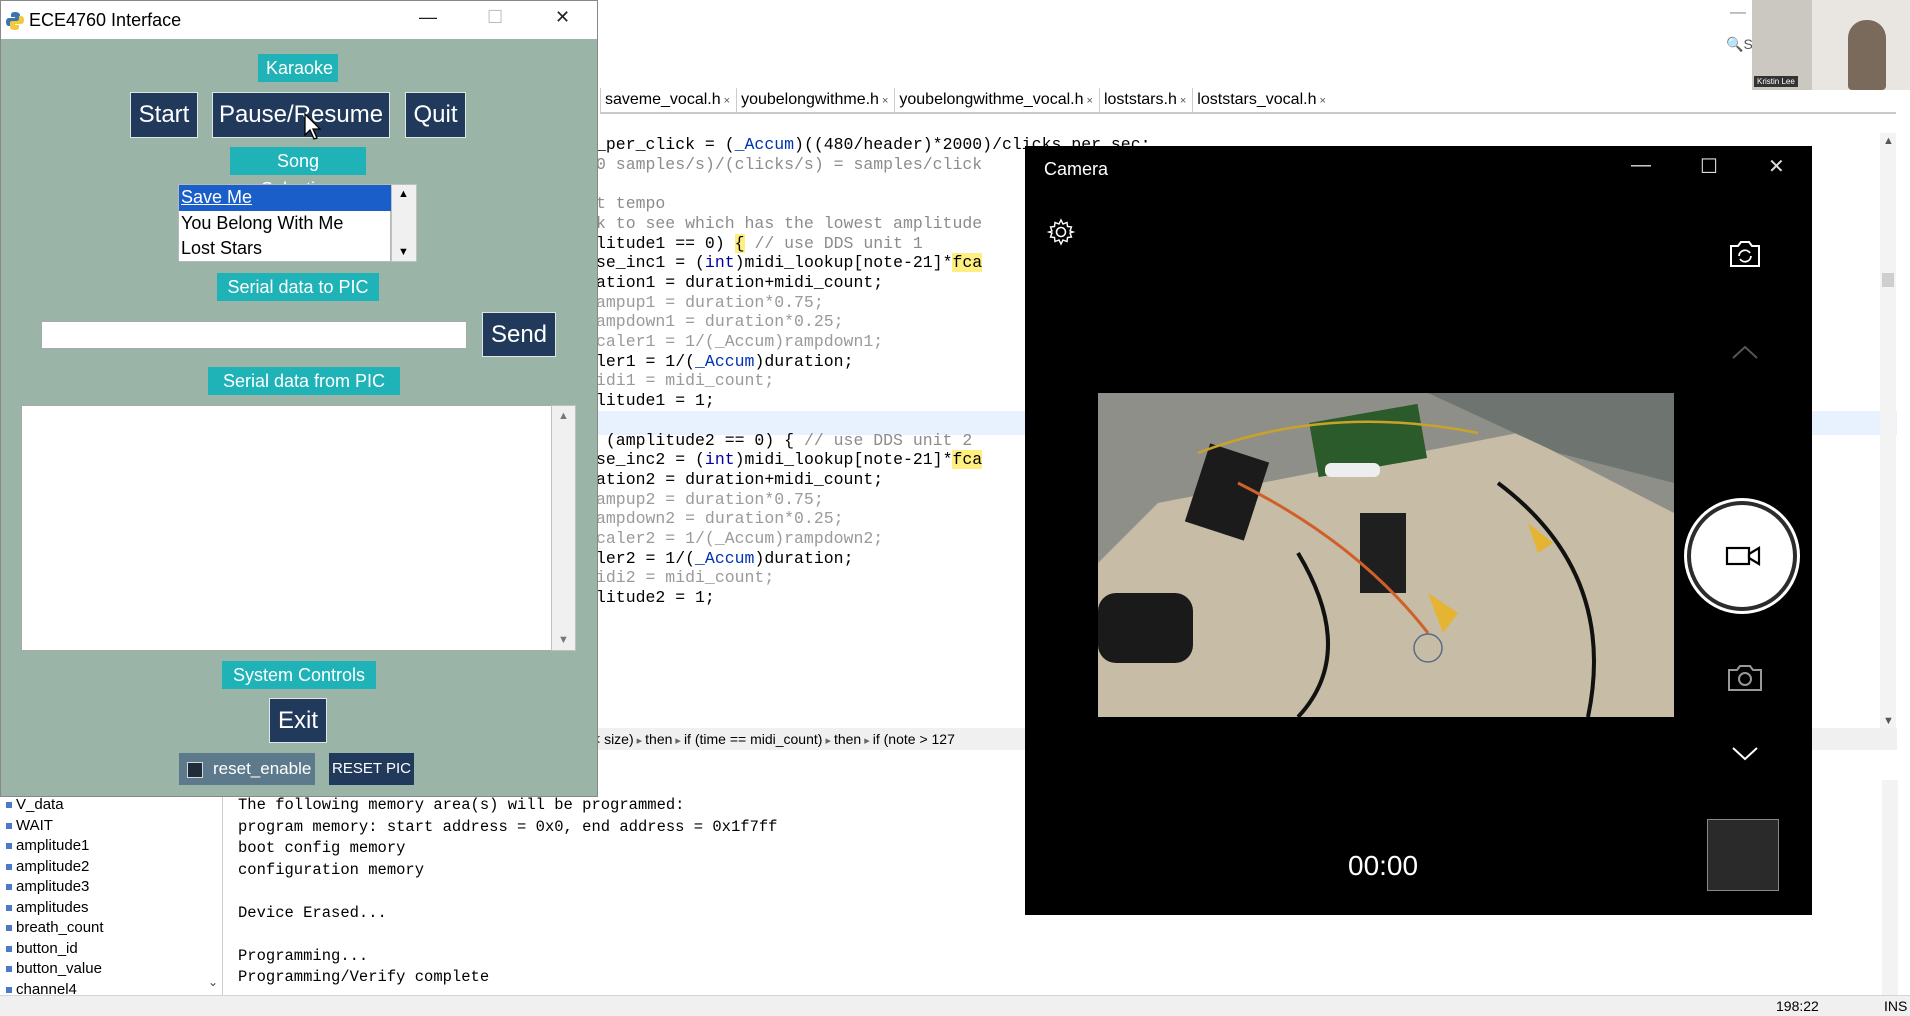  I want to click on camera-minimize-button: —, so click(1641, 165).